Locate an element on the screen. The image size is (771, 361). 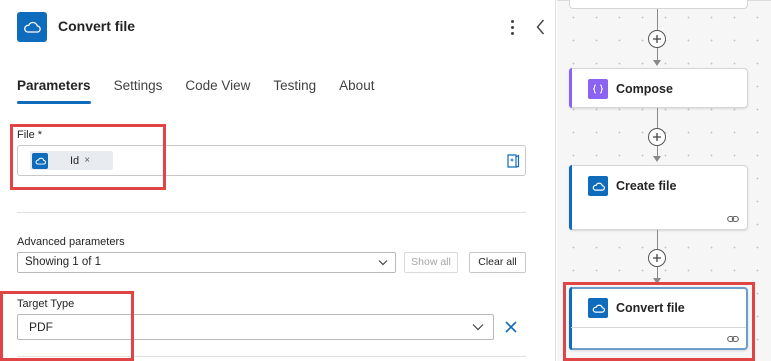
flow-card-convert-file: Convert file is located at coordinates (658, 318).